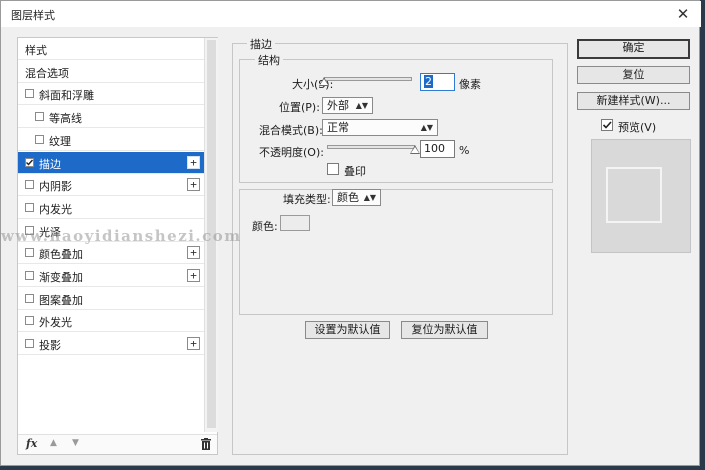  Describe the element at coordinates (347, 330) in the screenshot. I see `set-default-button: 设置为默认值` at that location.